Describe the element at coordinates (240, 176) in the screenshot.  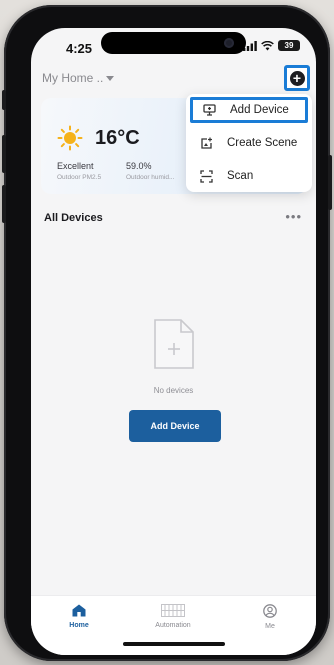
I see `menu-item-label: Scan` at that location.